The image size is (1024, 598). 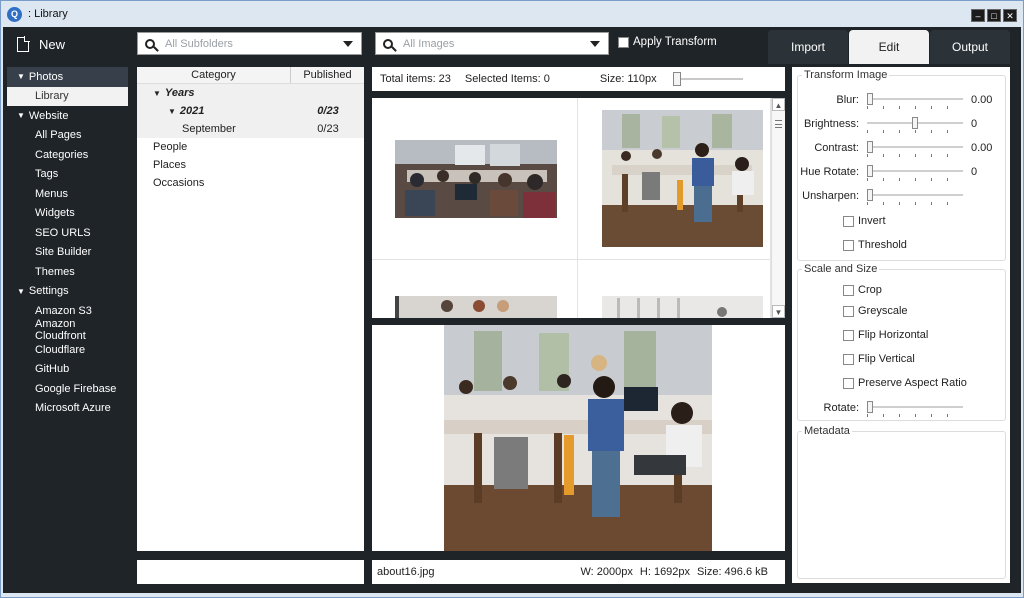 What do you see at coordinates (879, 359) in the screenshot?
I see `flip-vertical-option: Flip Vertical` at bounding box center [879, 359].